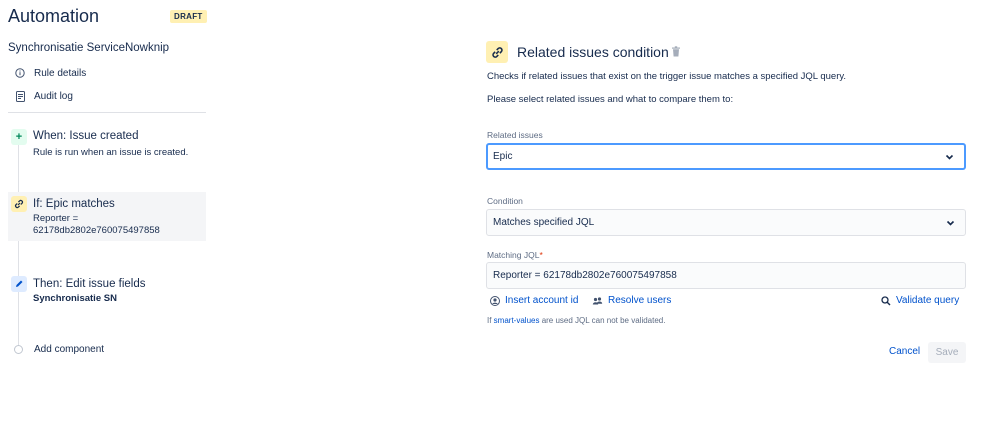  Describe the element at coordinates (18, 245) in the screenshot. I see `timeline-line` at that location.